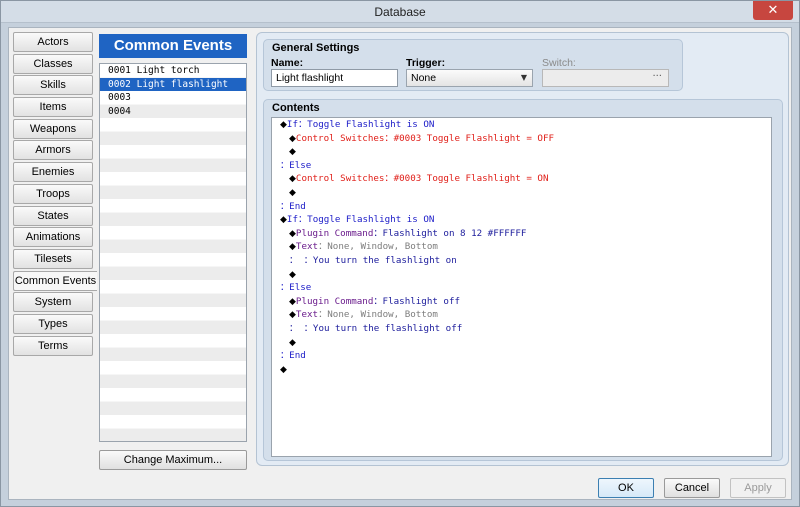 The height and width of the screenshot is (507, 800). Describe the element at coordinates (692, 488) in the screenshot. I see `cancel-button: Cancel` at that location.